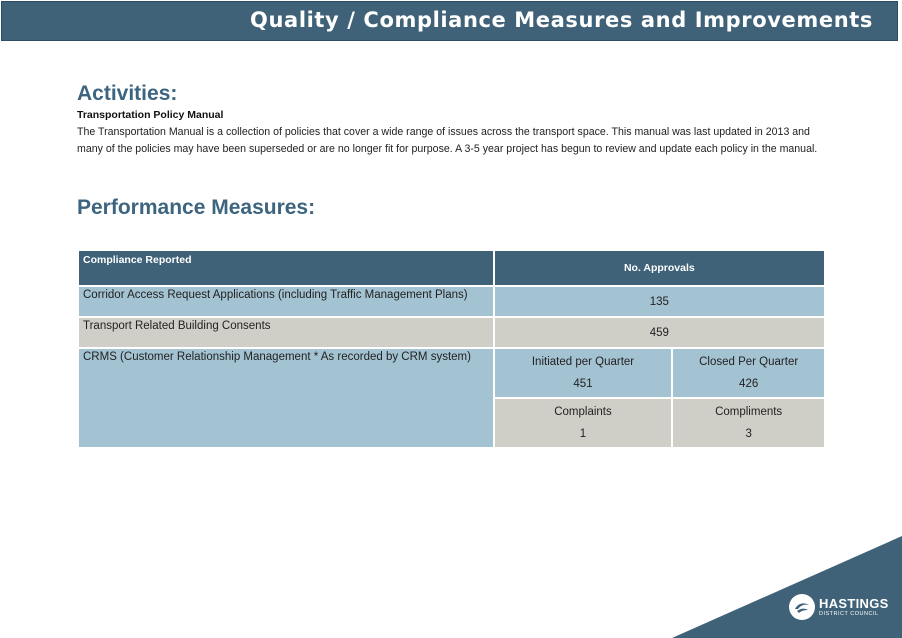  I want to click on row-label-building: Transport Related Building Consents, so click(286, 332).